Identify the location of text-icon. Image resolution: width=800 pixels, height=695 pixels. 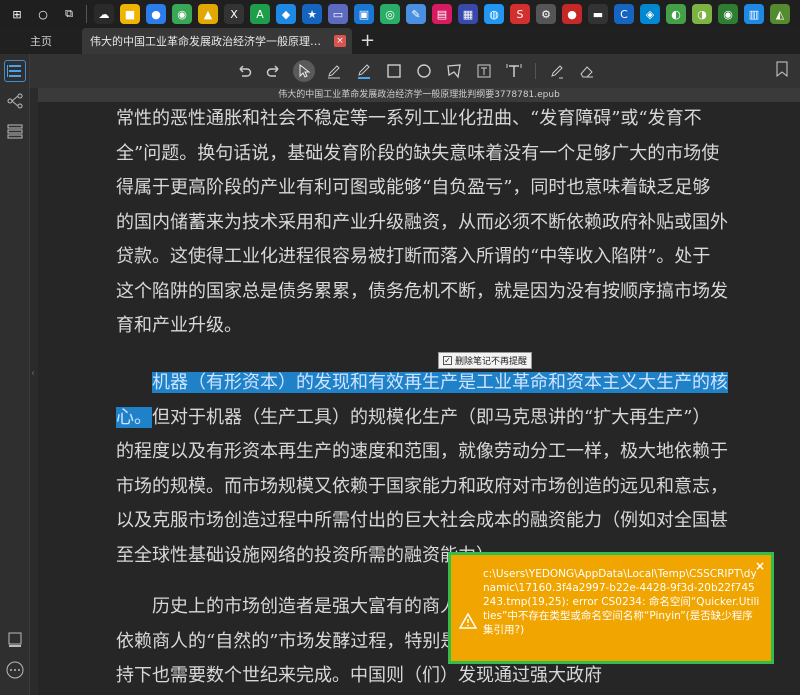
(514, 71).